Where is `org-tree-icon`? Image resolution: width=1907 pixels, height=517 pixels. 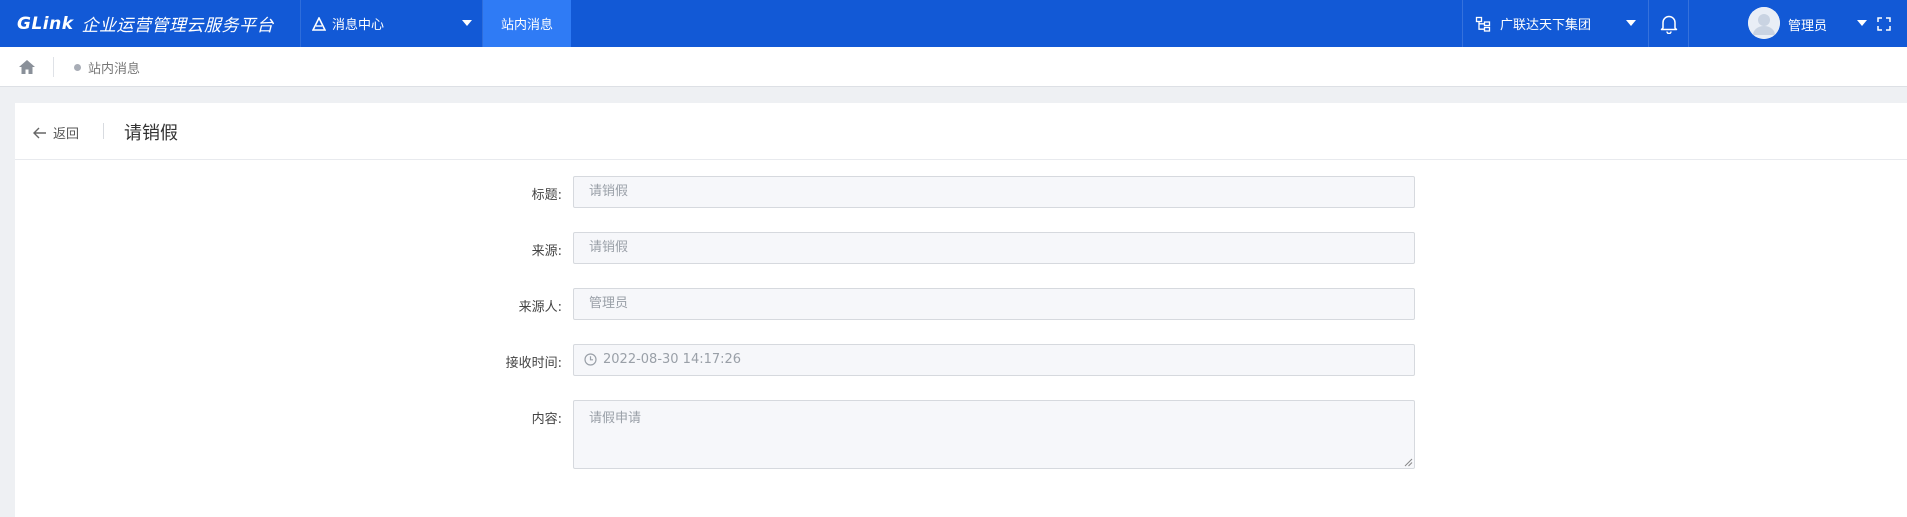 org-tree-icon is located at coordinates (1483, 24).